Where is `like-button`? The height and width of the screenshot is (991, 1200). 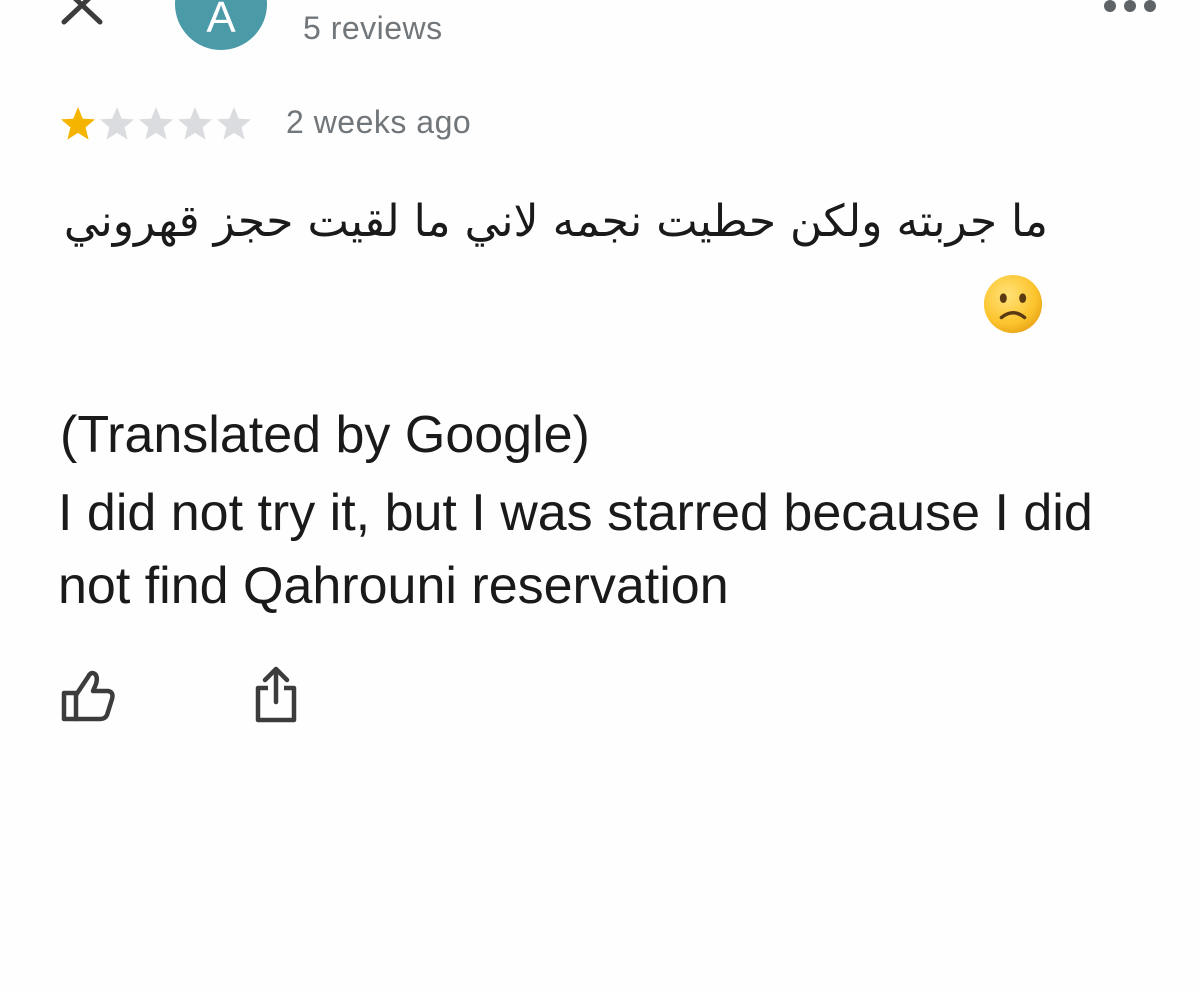
like-button is located at coordinates (89, 696).